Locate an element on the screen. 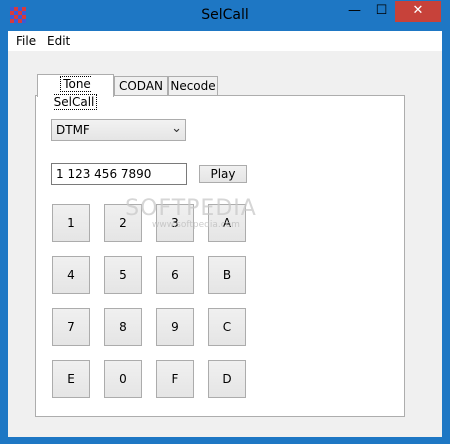  key-f: F is located at coordinates (175, 379).